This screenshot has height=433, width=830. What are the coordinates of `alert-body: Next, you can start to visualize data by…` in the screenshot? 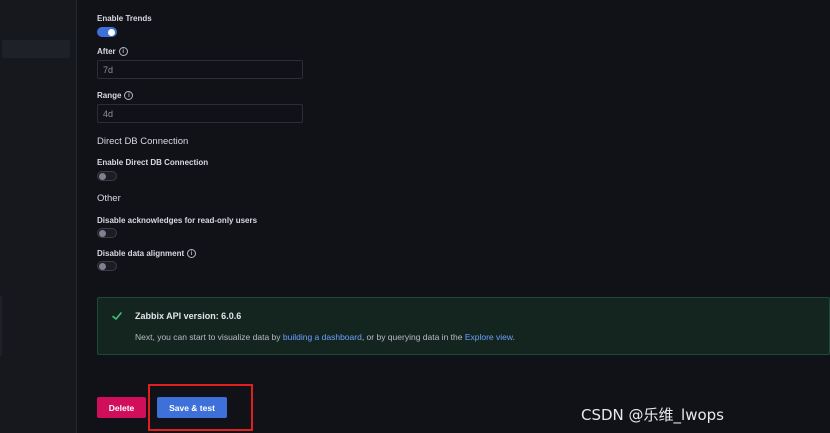 It's located at (325, 337).